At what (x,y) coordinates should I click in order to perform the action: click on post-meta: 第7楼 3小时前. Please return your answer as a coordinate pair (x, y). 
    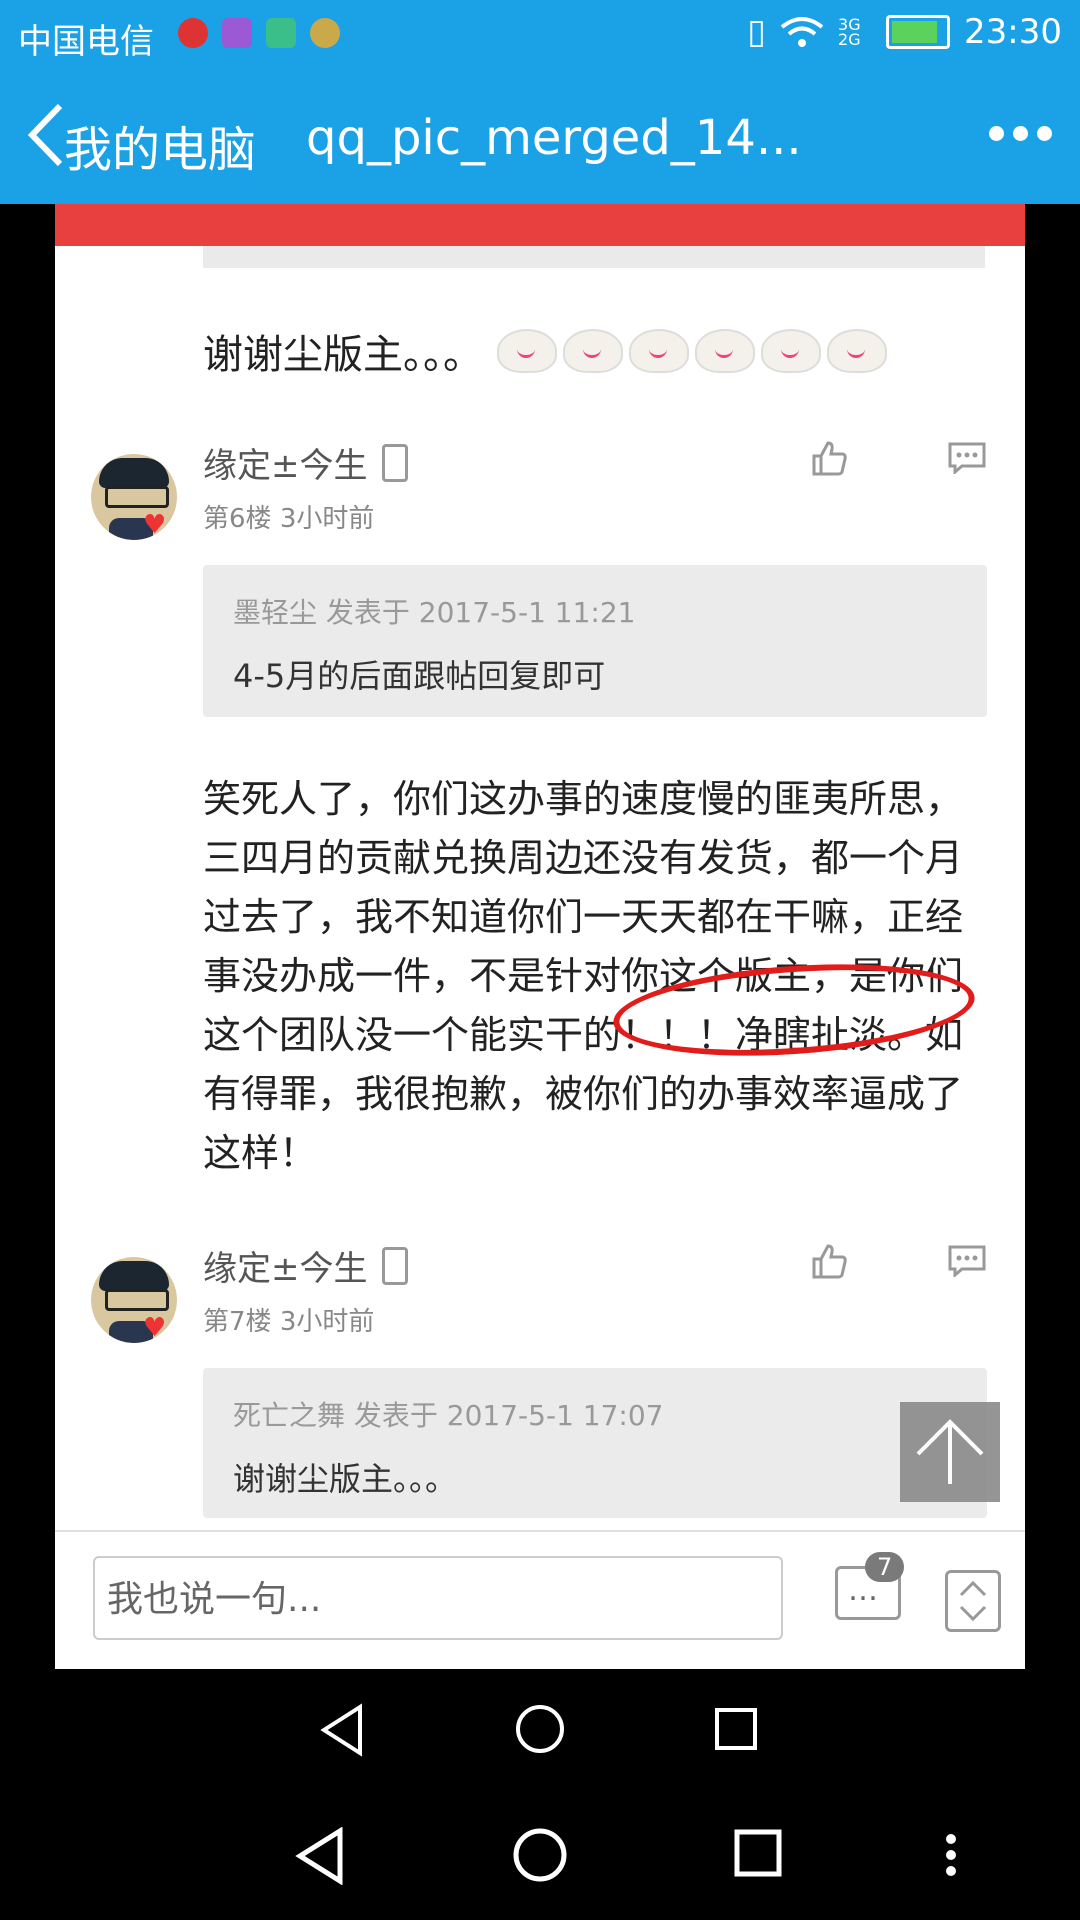
    Looking at the image, I should click on (288, 1319).